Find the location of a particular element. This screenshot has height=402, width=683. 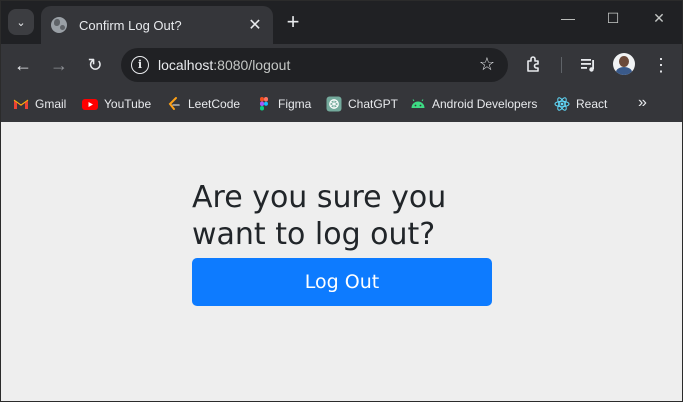

address-url: localhost:8080/logout is located at coordinates (224, 65).